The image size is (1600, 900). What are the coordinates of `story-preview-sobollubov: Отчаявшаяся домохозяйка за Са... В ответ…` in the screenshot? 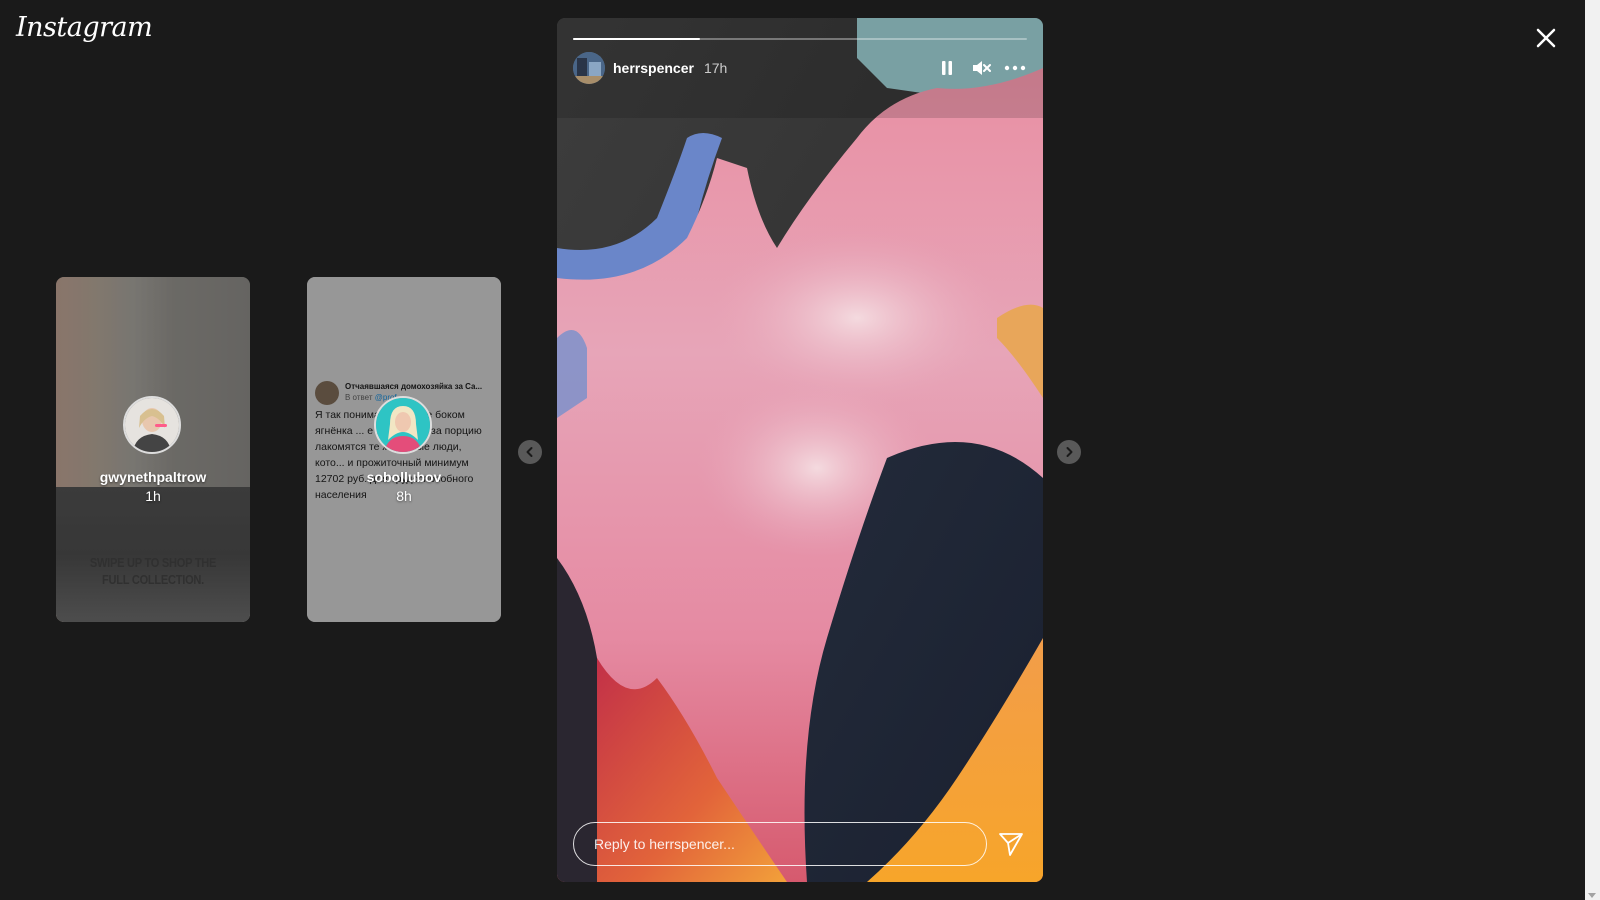 It's located at (404, 449).